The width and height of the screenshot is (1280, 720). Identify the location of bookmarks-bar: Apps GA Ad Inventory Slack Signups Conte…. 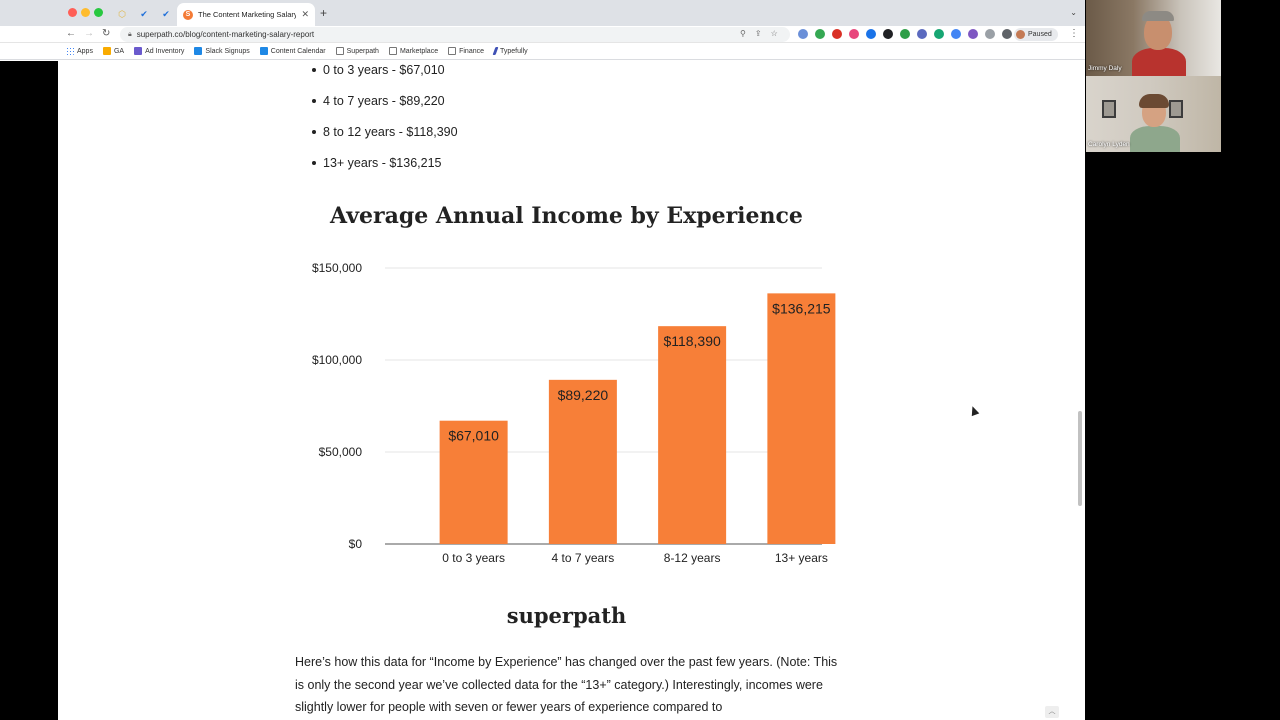
(542, 51).